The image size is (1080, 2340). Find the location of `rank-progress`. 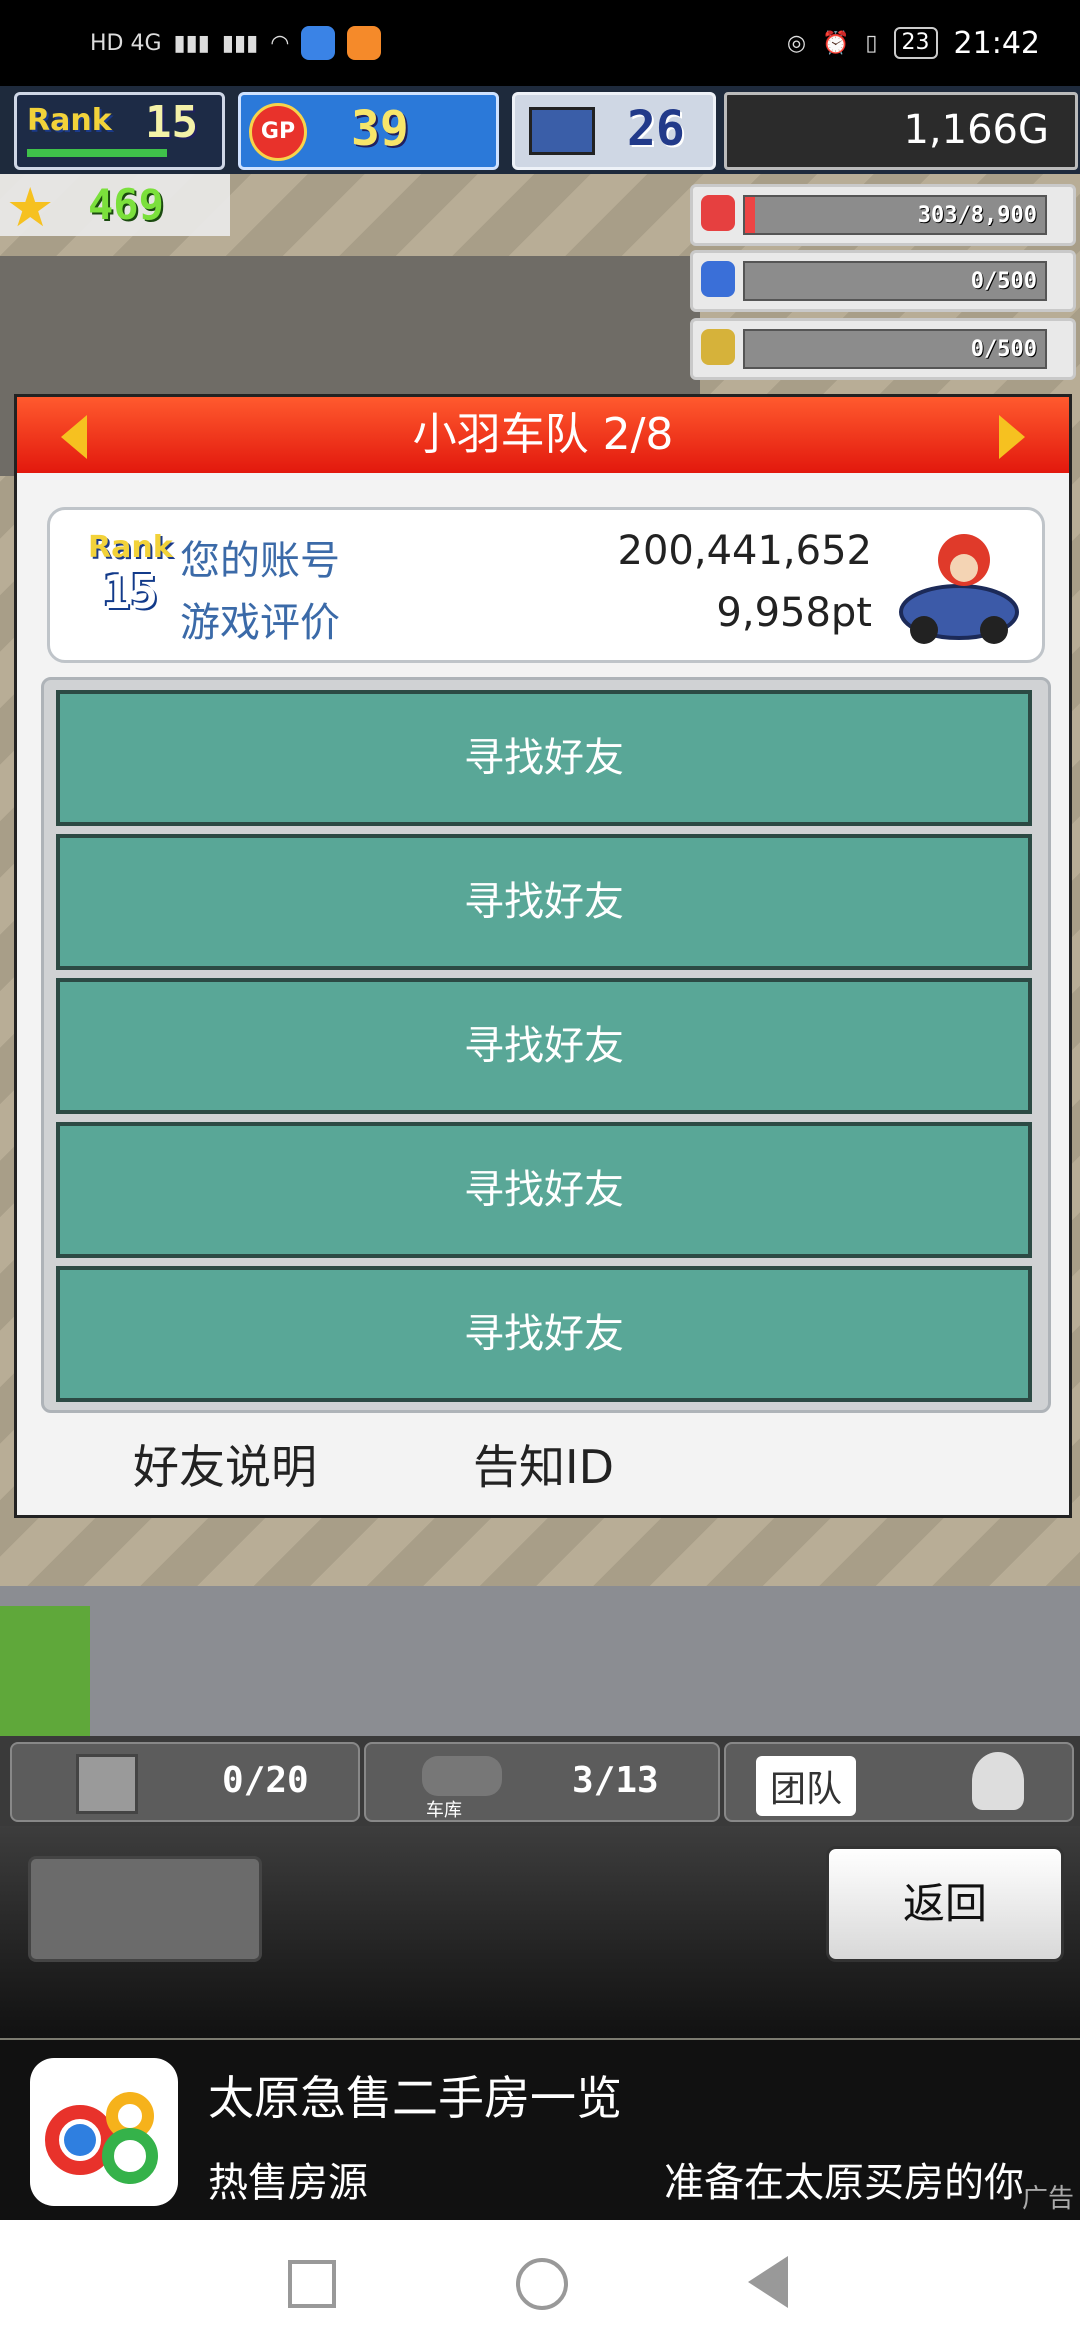

rank-progress is located at coordinates (97, 153).